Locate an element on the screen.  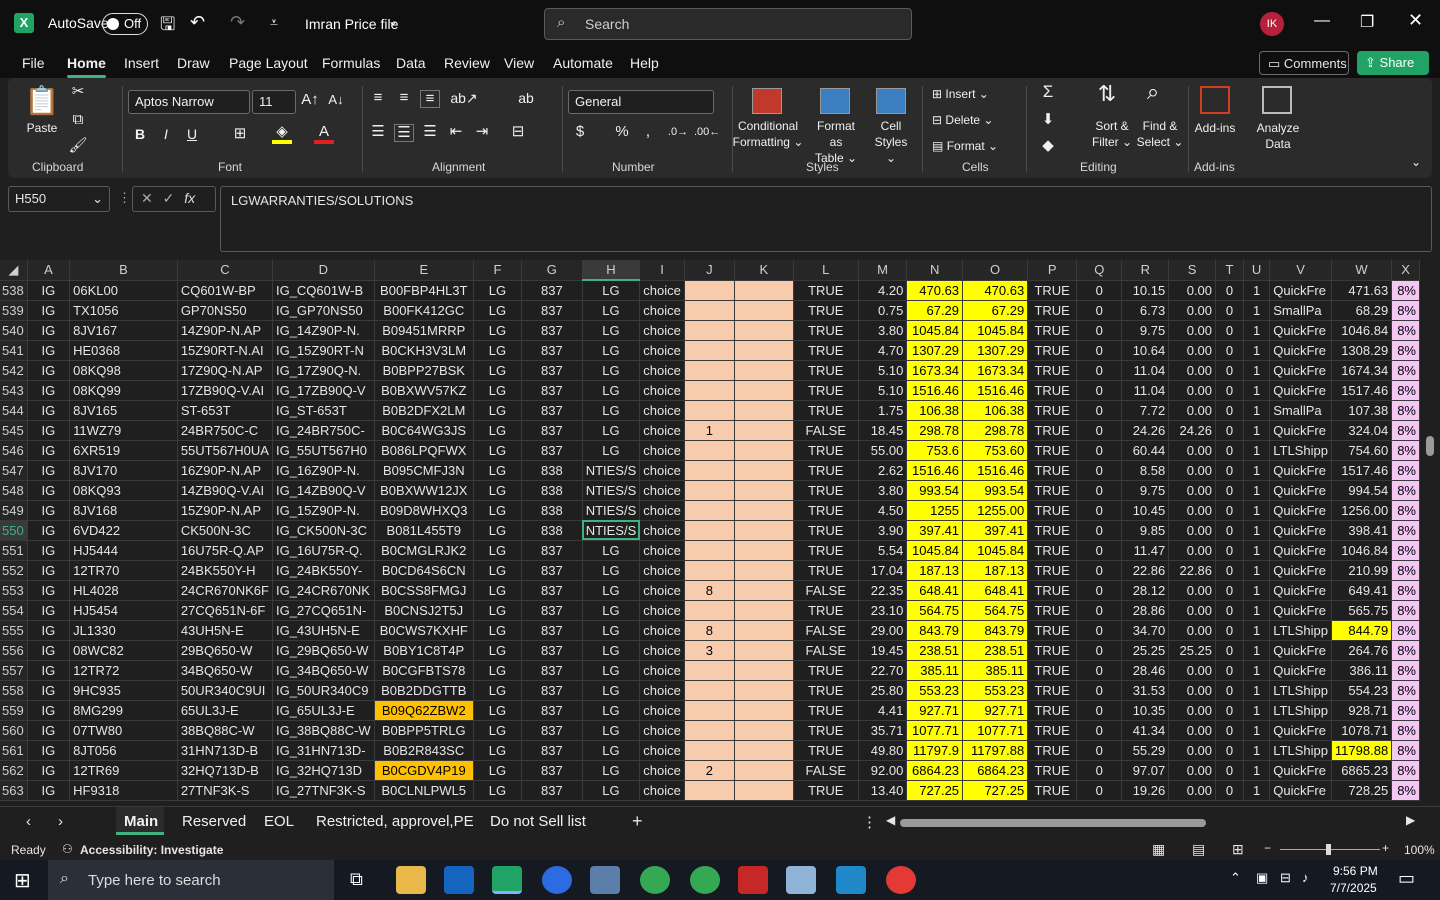
cell: B00FK412GC is located at coordinates (424, 310).